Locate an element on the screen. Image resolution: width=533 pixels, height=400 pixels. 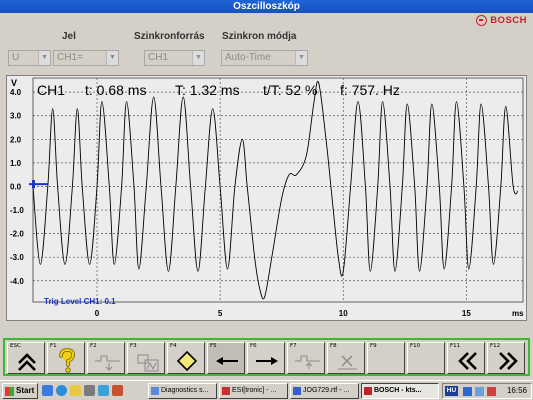
window-icon is located at coordinates (226, 391).